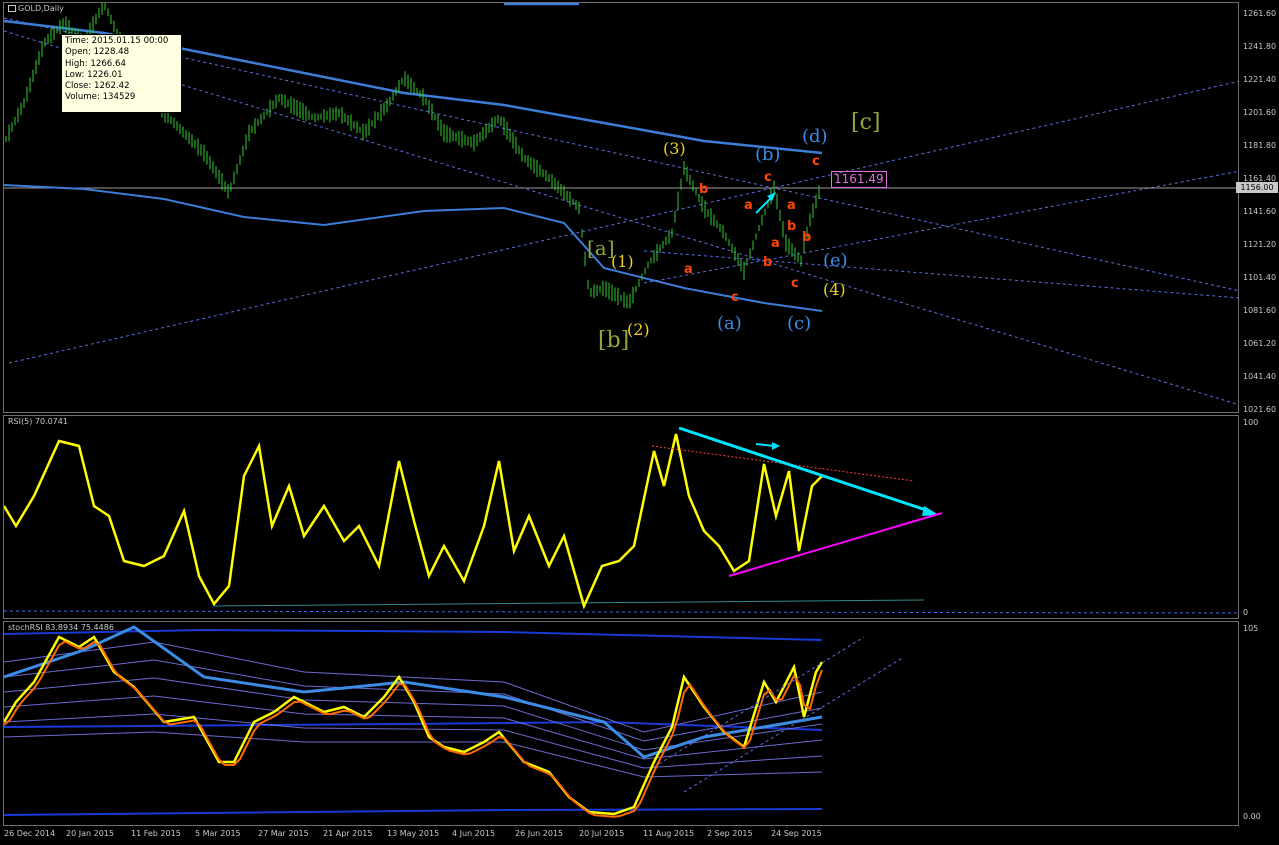 The image size is (1279, 845). Describe the element at coordinates (768, 154) in the screenshot. I see `wave-label-b: (b)` at that location.